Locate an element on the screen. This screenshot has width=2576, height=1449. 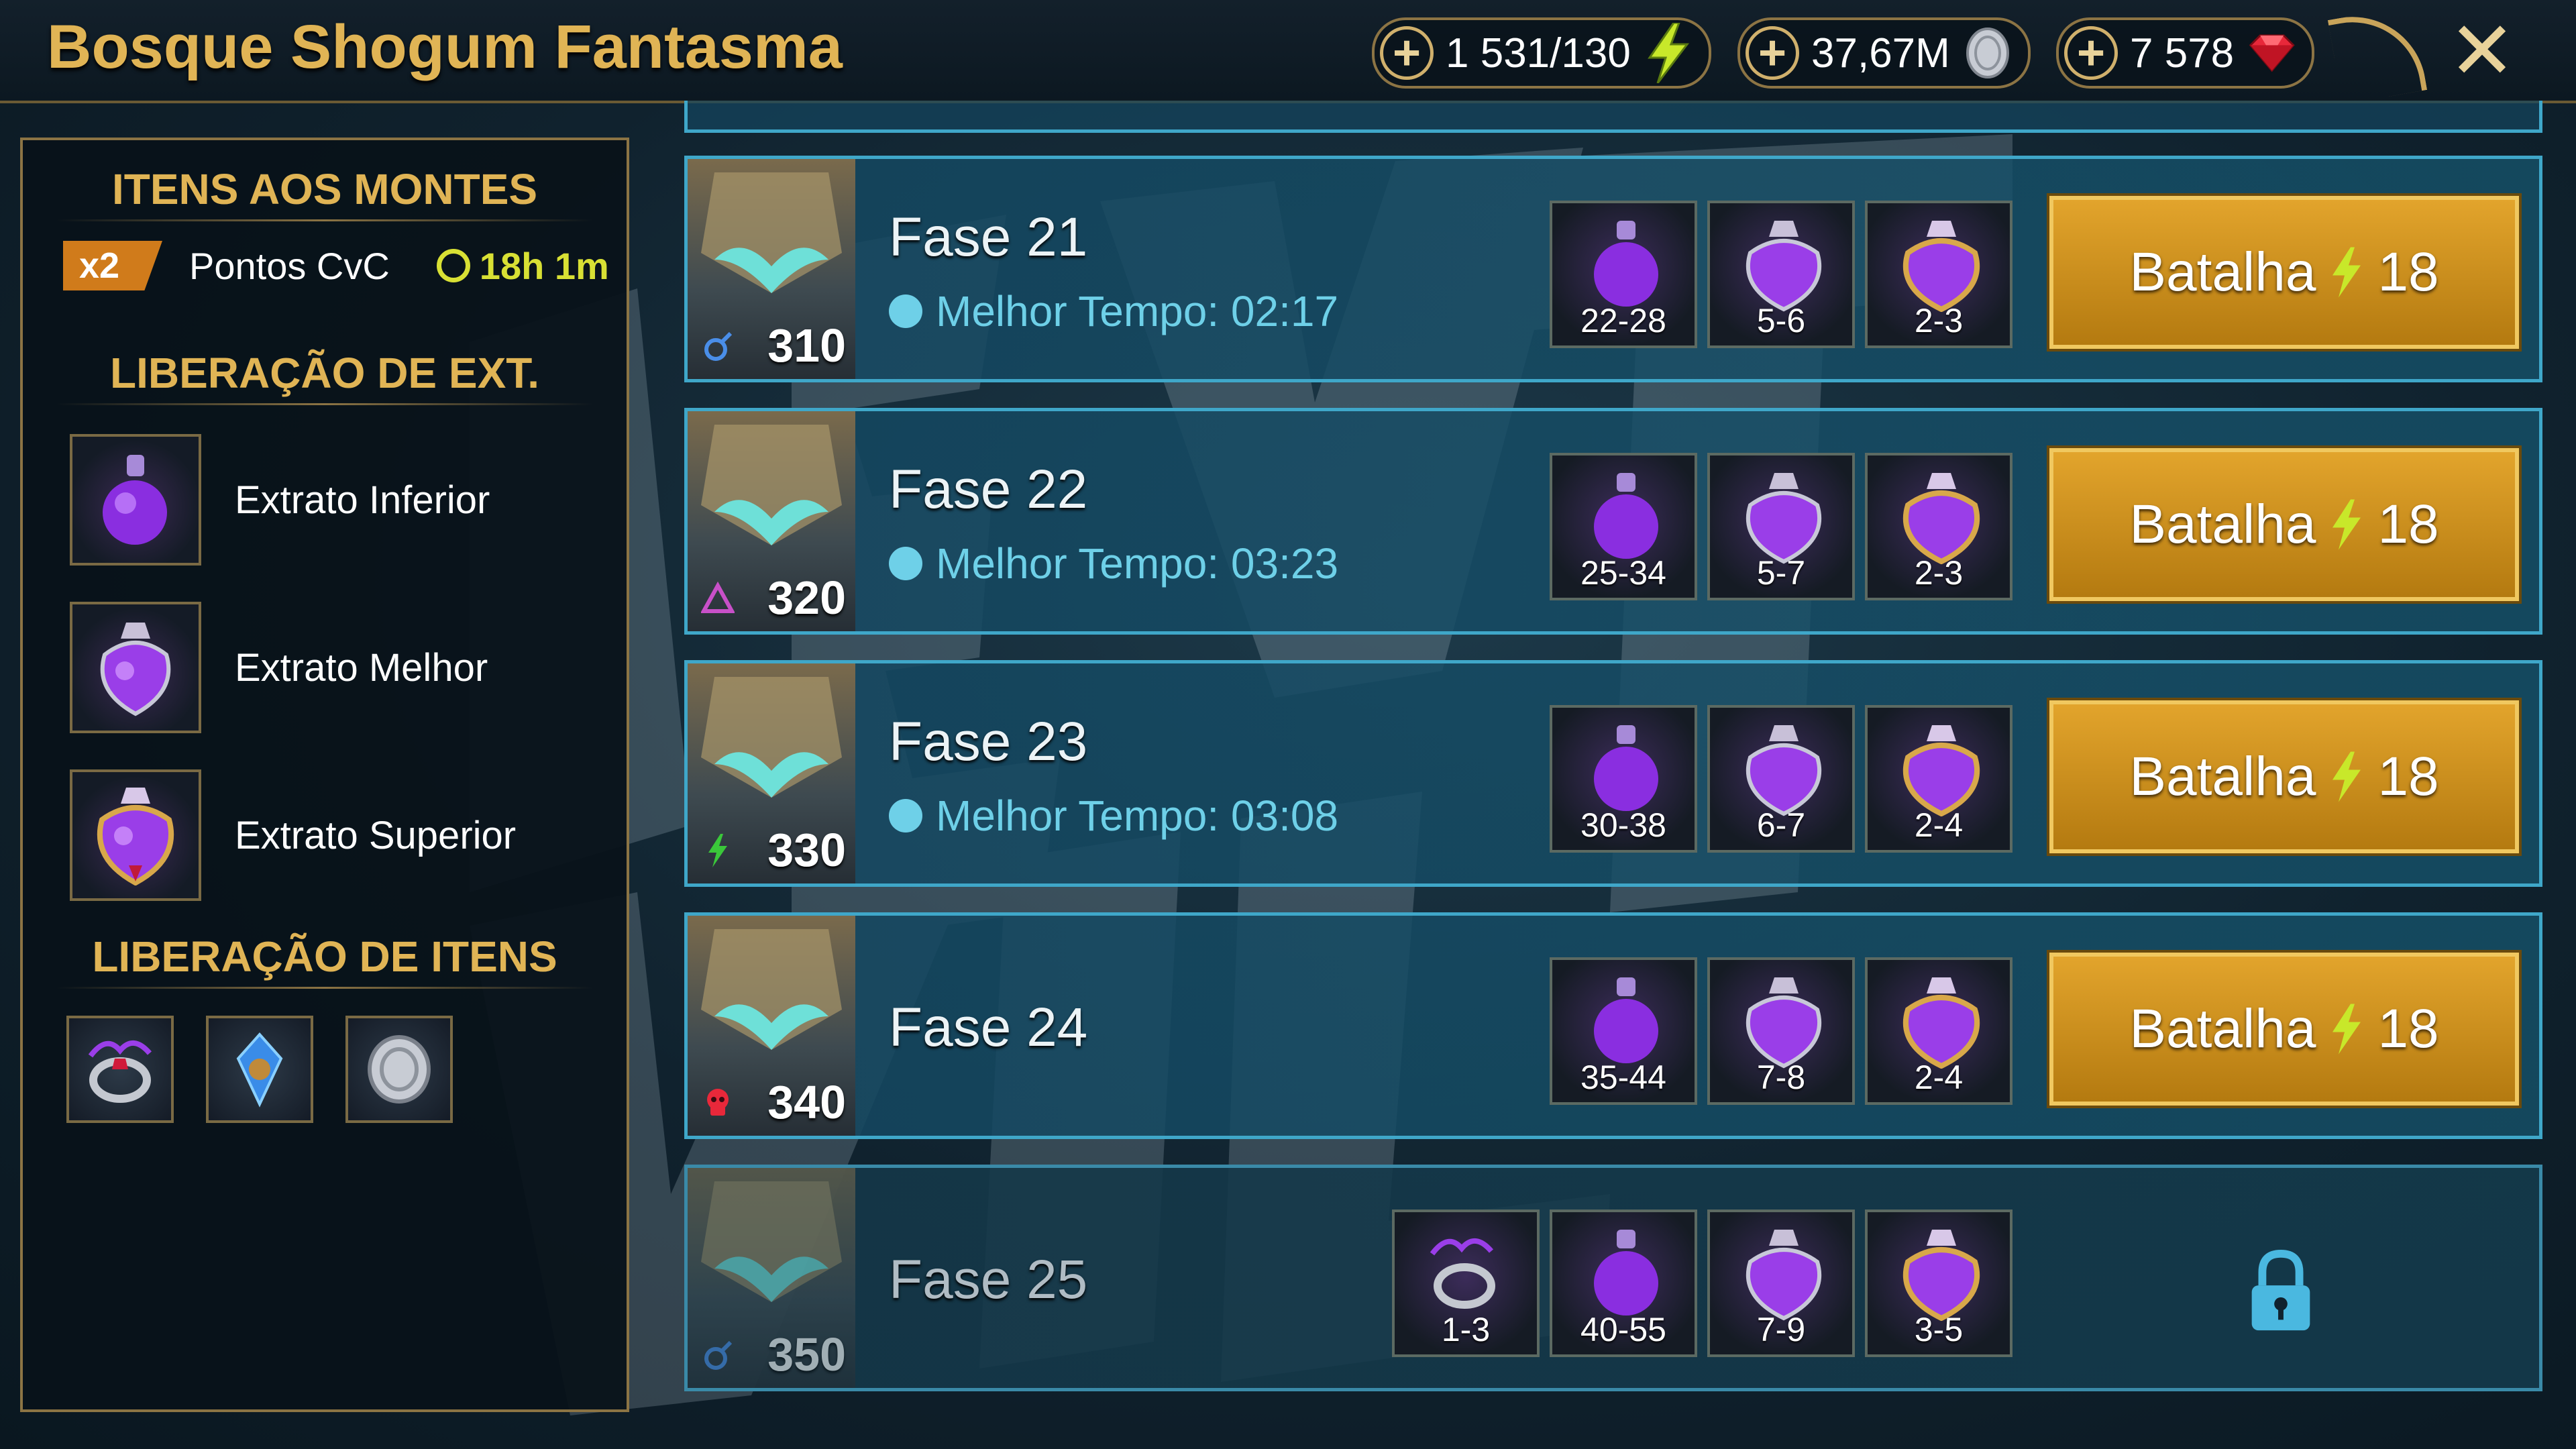
reward-slot: 25-34 is located at coordinates (1623, 526).